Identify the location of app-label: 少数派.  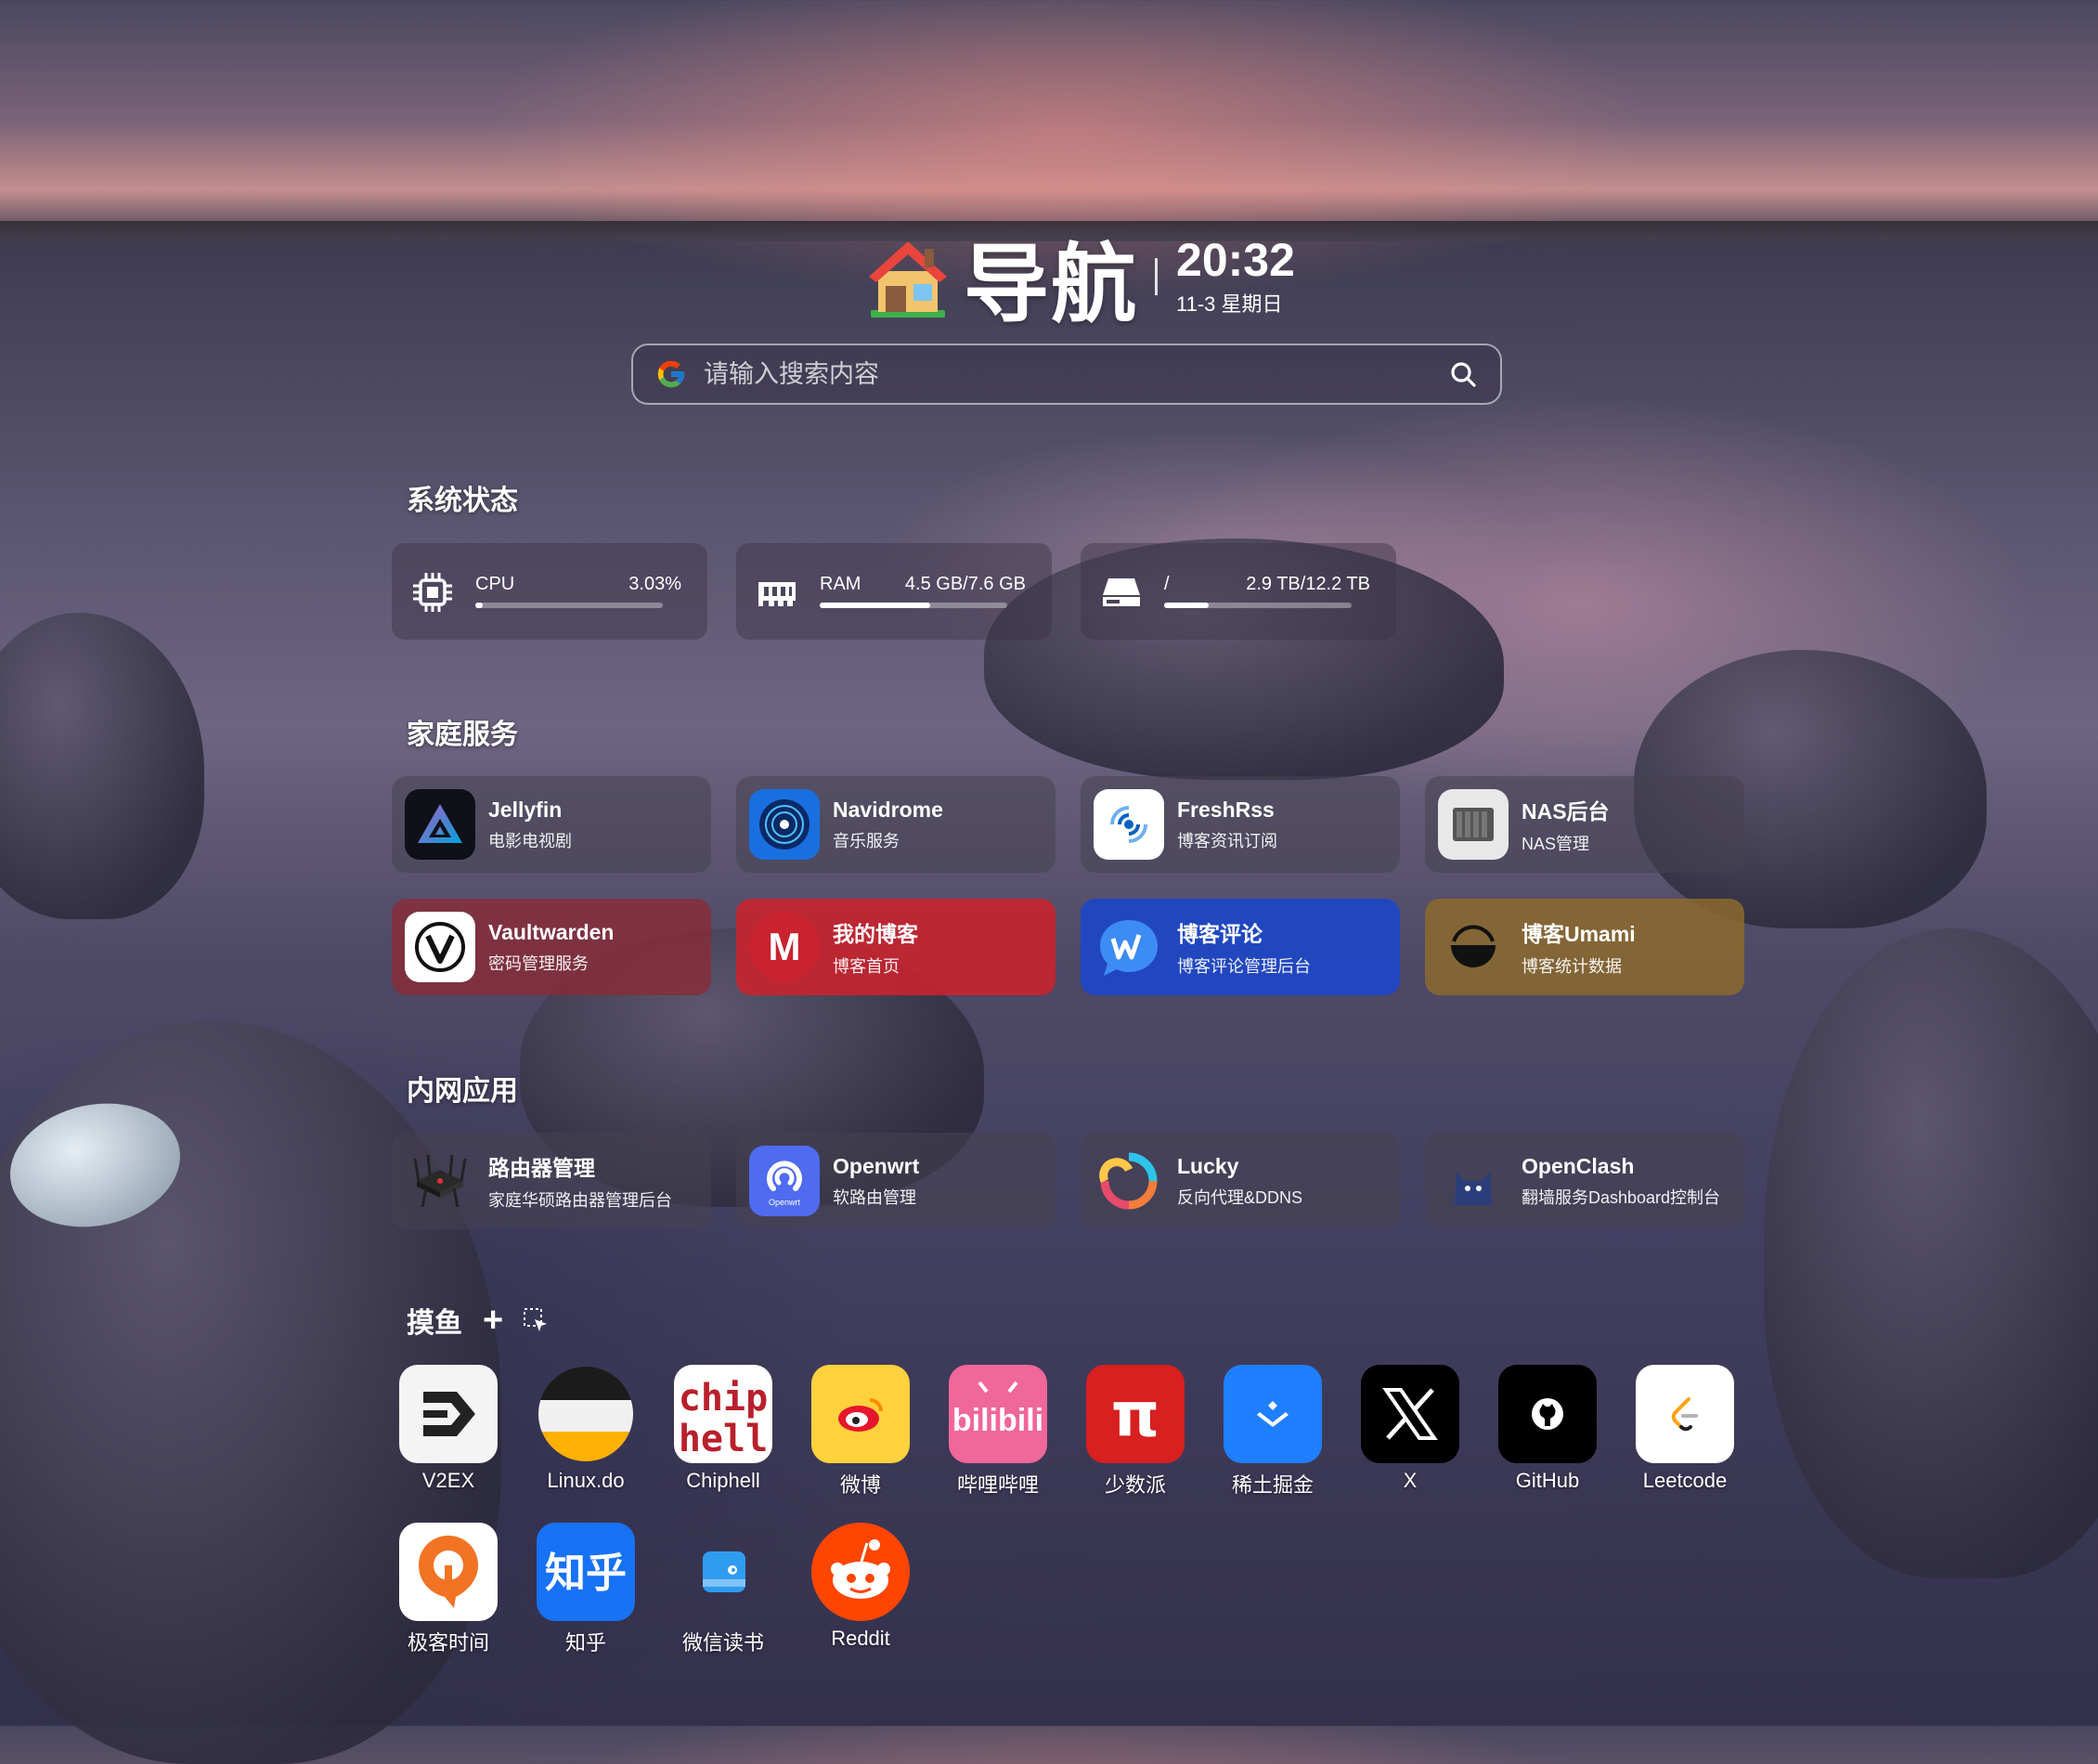
(1135, 1485).